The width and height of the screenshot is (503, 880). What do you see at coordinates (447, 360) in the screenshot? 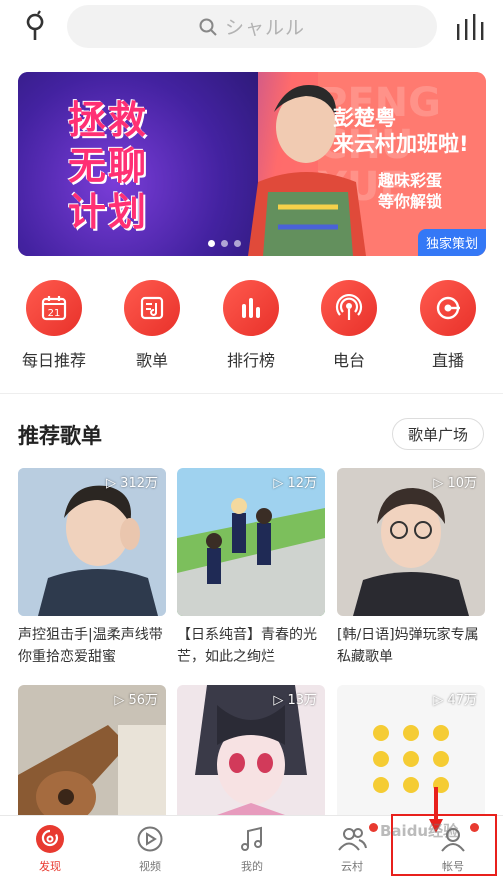
I see `quick-nav-label: 直播` at bounding box center [447, 360].